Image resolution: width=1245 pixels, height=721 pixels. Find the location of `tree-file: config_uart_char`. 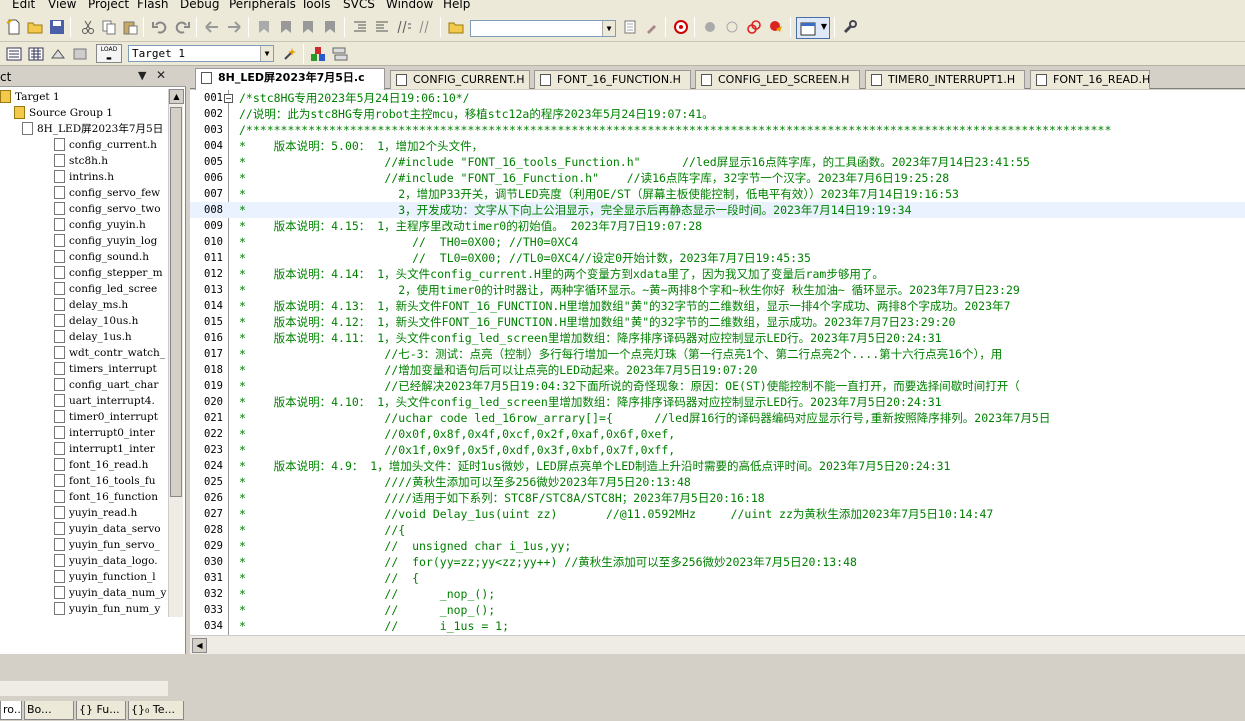

tree-file: config_uart_char is located at coordinates (106, 385).